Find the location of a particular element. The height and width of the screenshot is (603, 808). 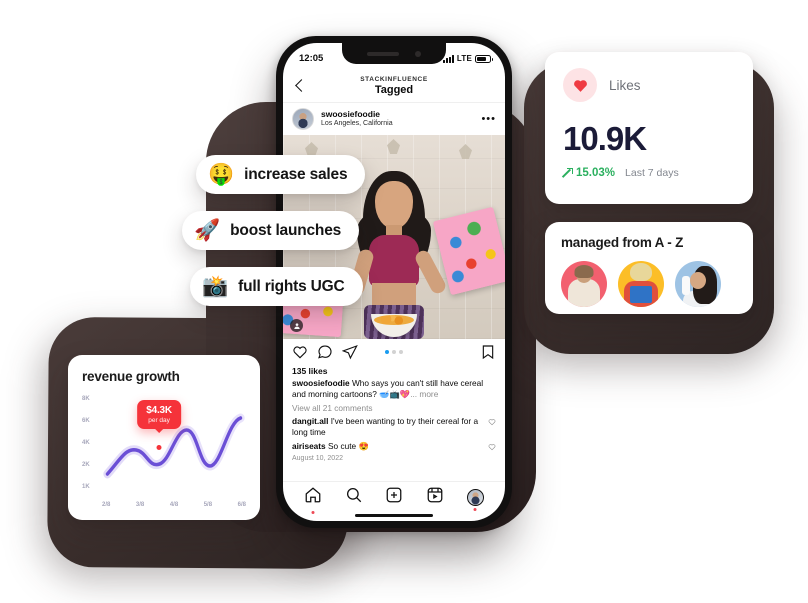

y-tick: 1K is located at coordinates (86, 487).